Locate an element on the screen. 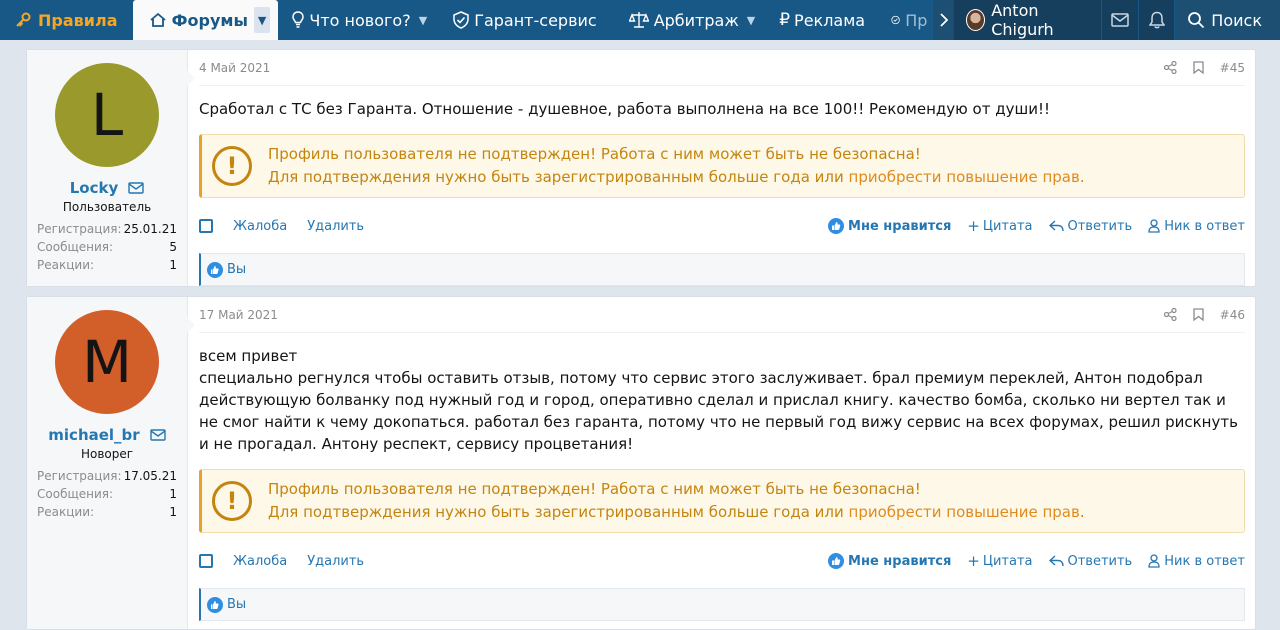  stat-value: 25.01.21 is located at coordinates (150, 229).